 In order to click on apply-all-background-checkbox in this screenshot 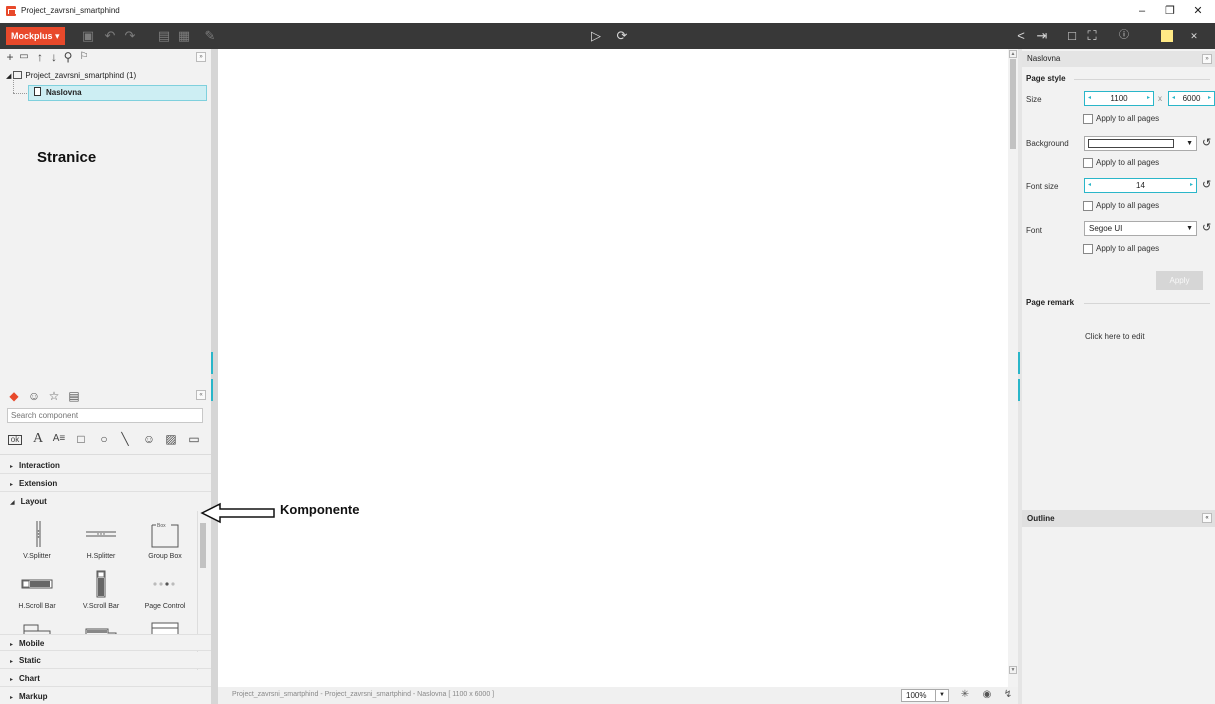, I will do `click(1088, 163)`.